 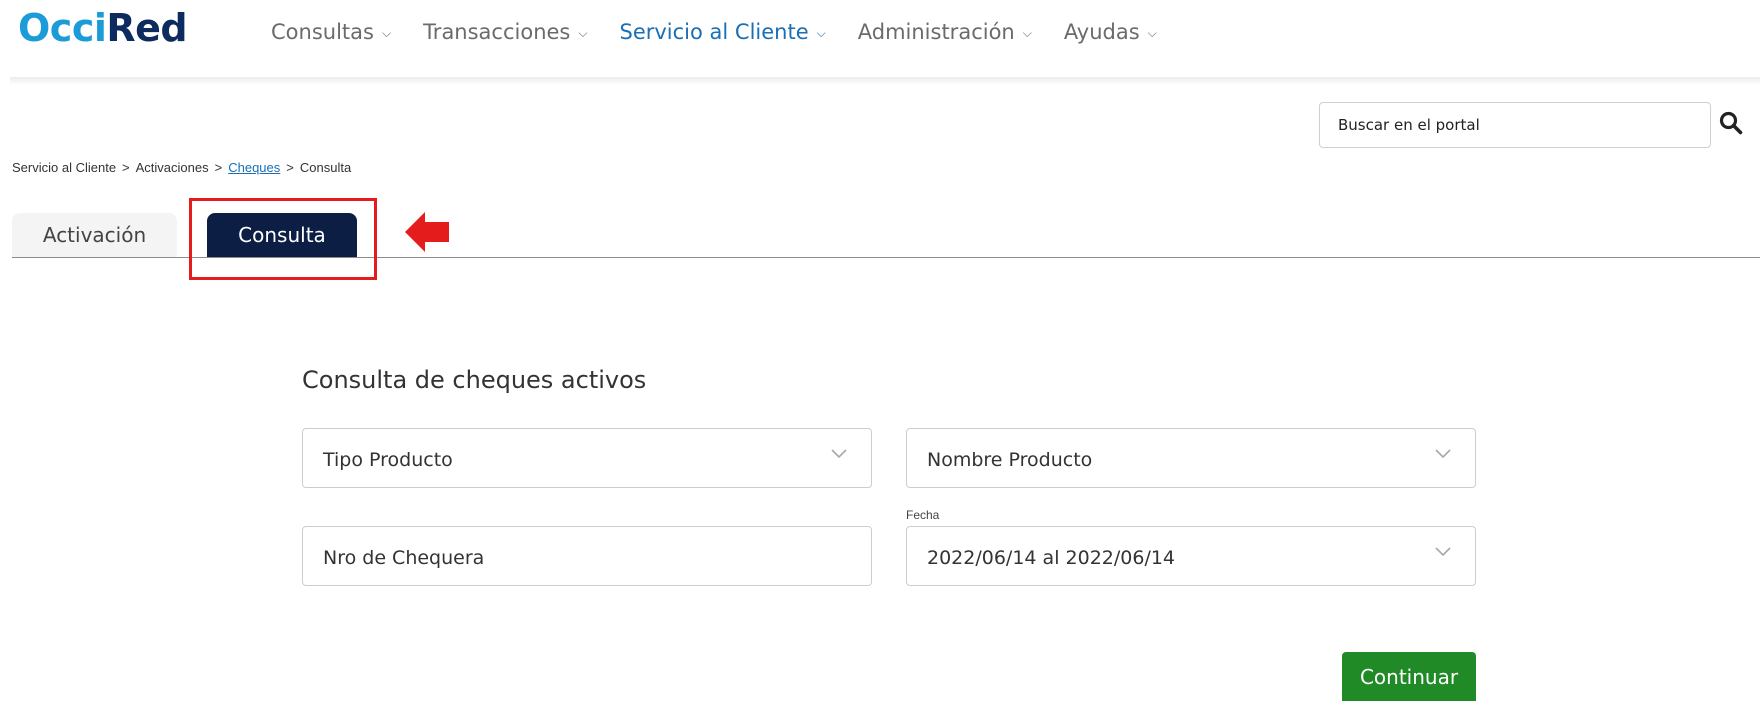 What do you see at coordinates (427, 232) in the screenshot?
I see `left-arrow-icon` at bounding box center [427, 232].